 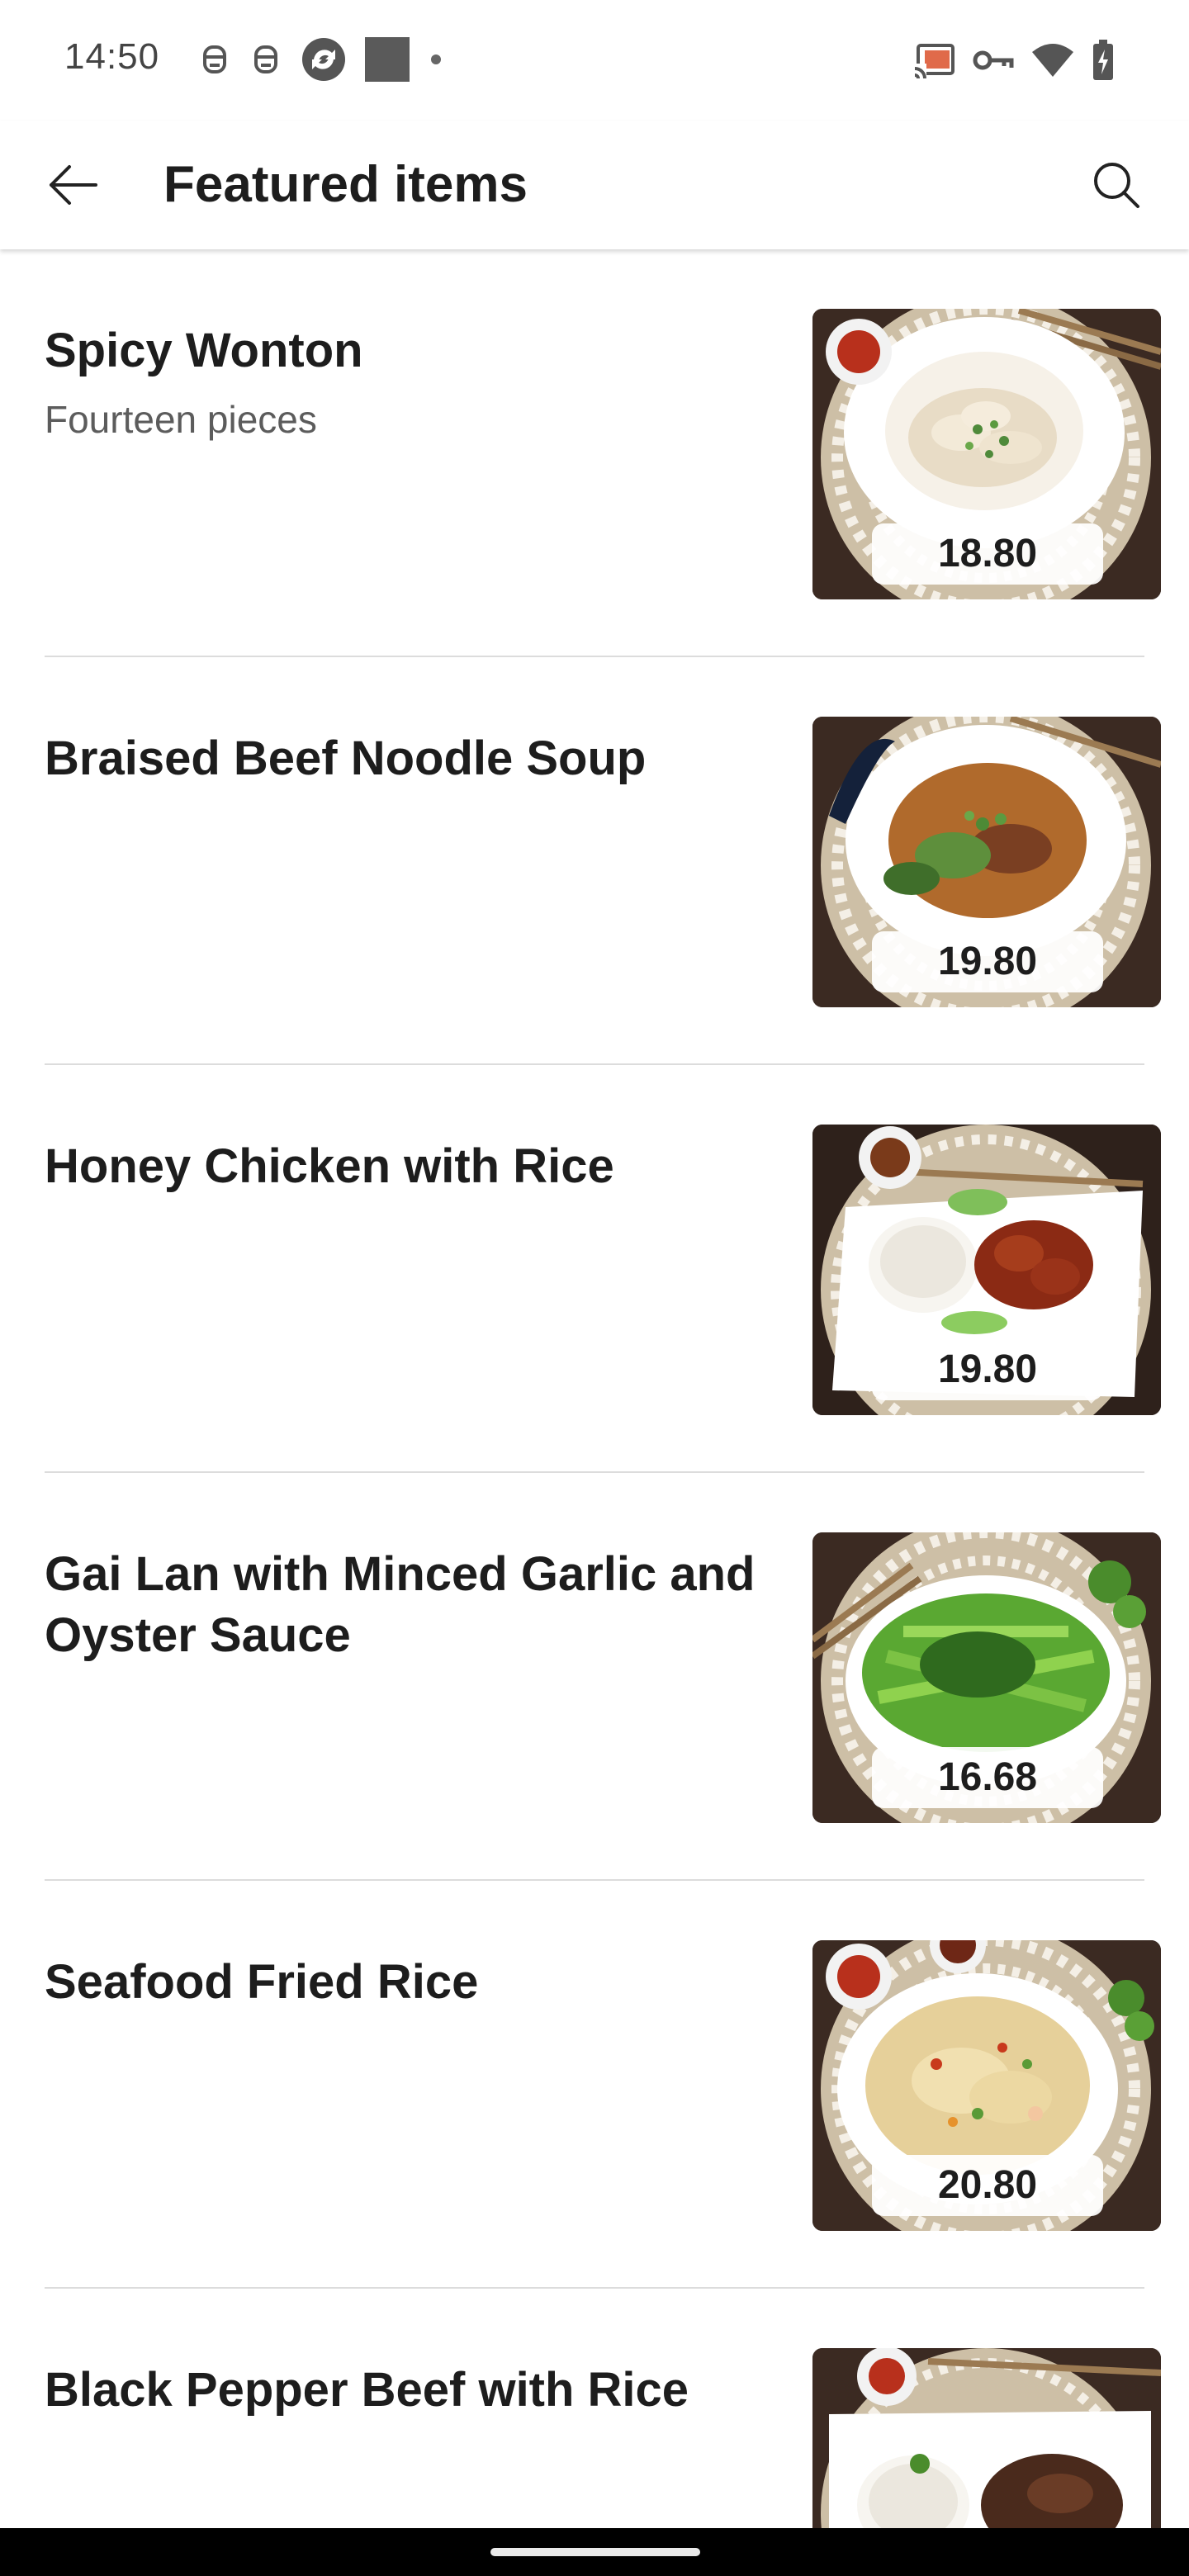 What do you see at coordinates (987, 1777) in the screenshot?
I see `price-badge: 16.68` at bounding box center [987, 1777].